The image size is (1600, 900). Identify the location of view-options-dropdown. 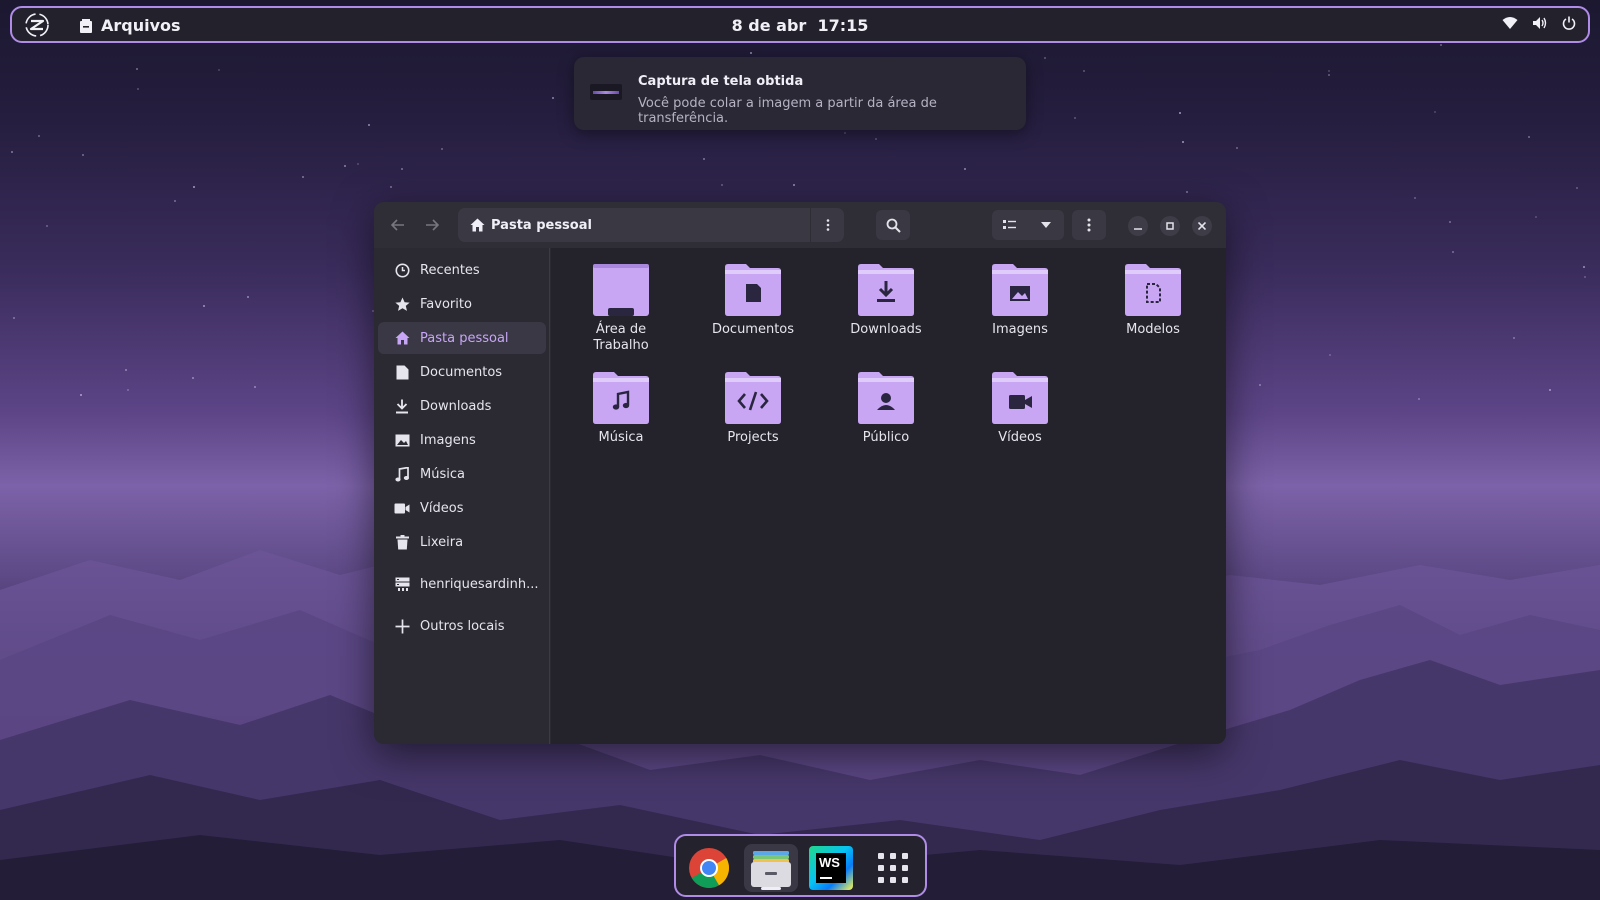
(1046, 225).